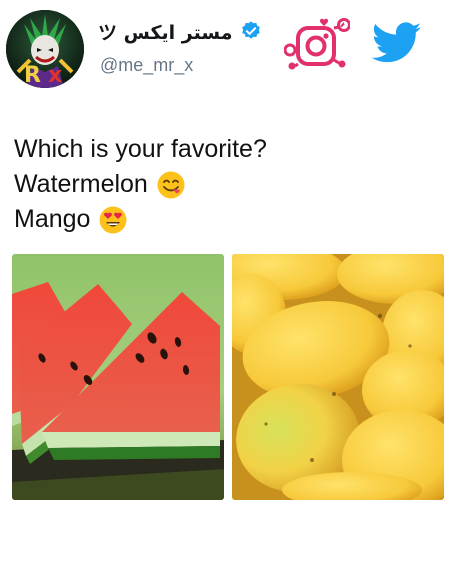  What do you see at coordinates (165, 31) in the screenshot?
I see `display-name: مستر ایکس ツ` at bounding box center [165, 31].